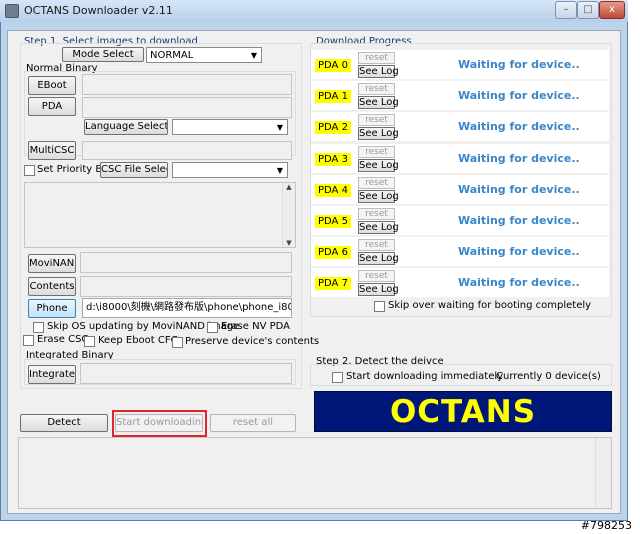 The image size is (640, 534). Describe the element at coordinates (566, 10) in the screenshot. I see `minimize-button: –` at that location.